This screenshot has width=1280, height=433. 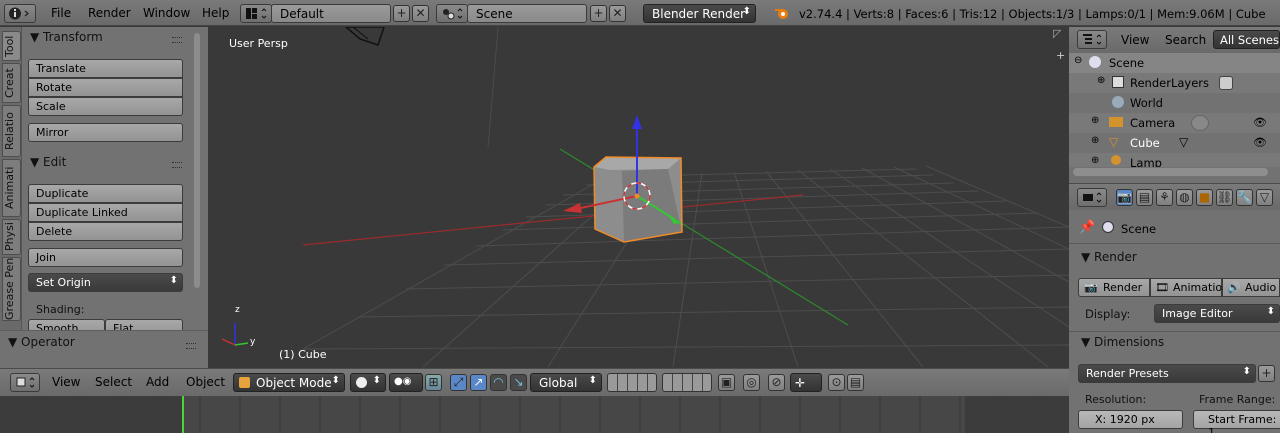 I want to click on tab-create: Creat, so click(x=11, y=83).